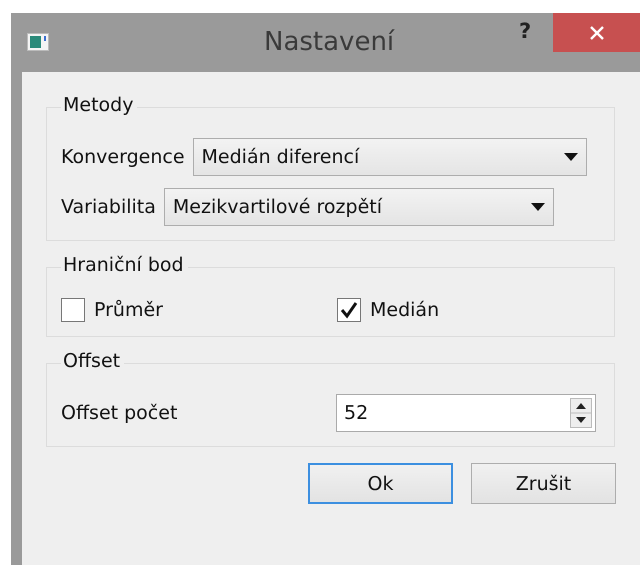  I want to click on window-title: Nastavení, so click(329, 42).